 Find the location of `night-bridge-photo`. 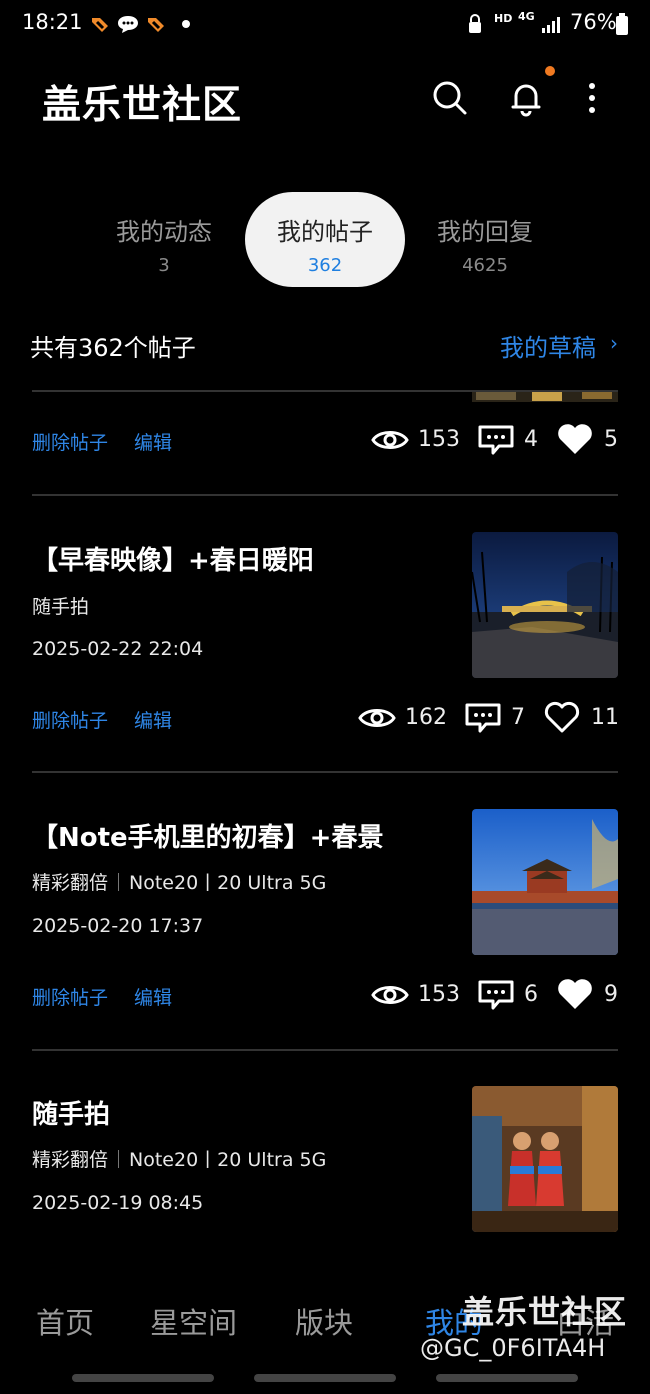

night-bridge-photo is located at coordinates (545, 605).